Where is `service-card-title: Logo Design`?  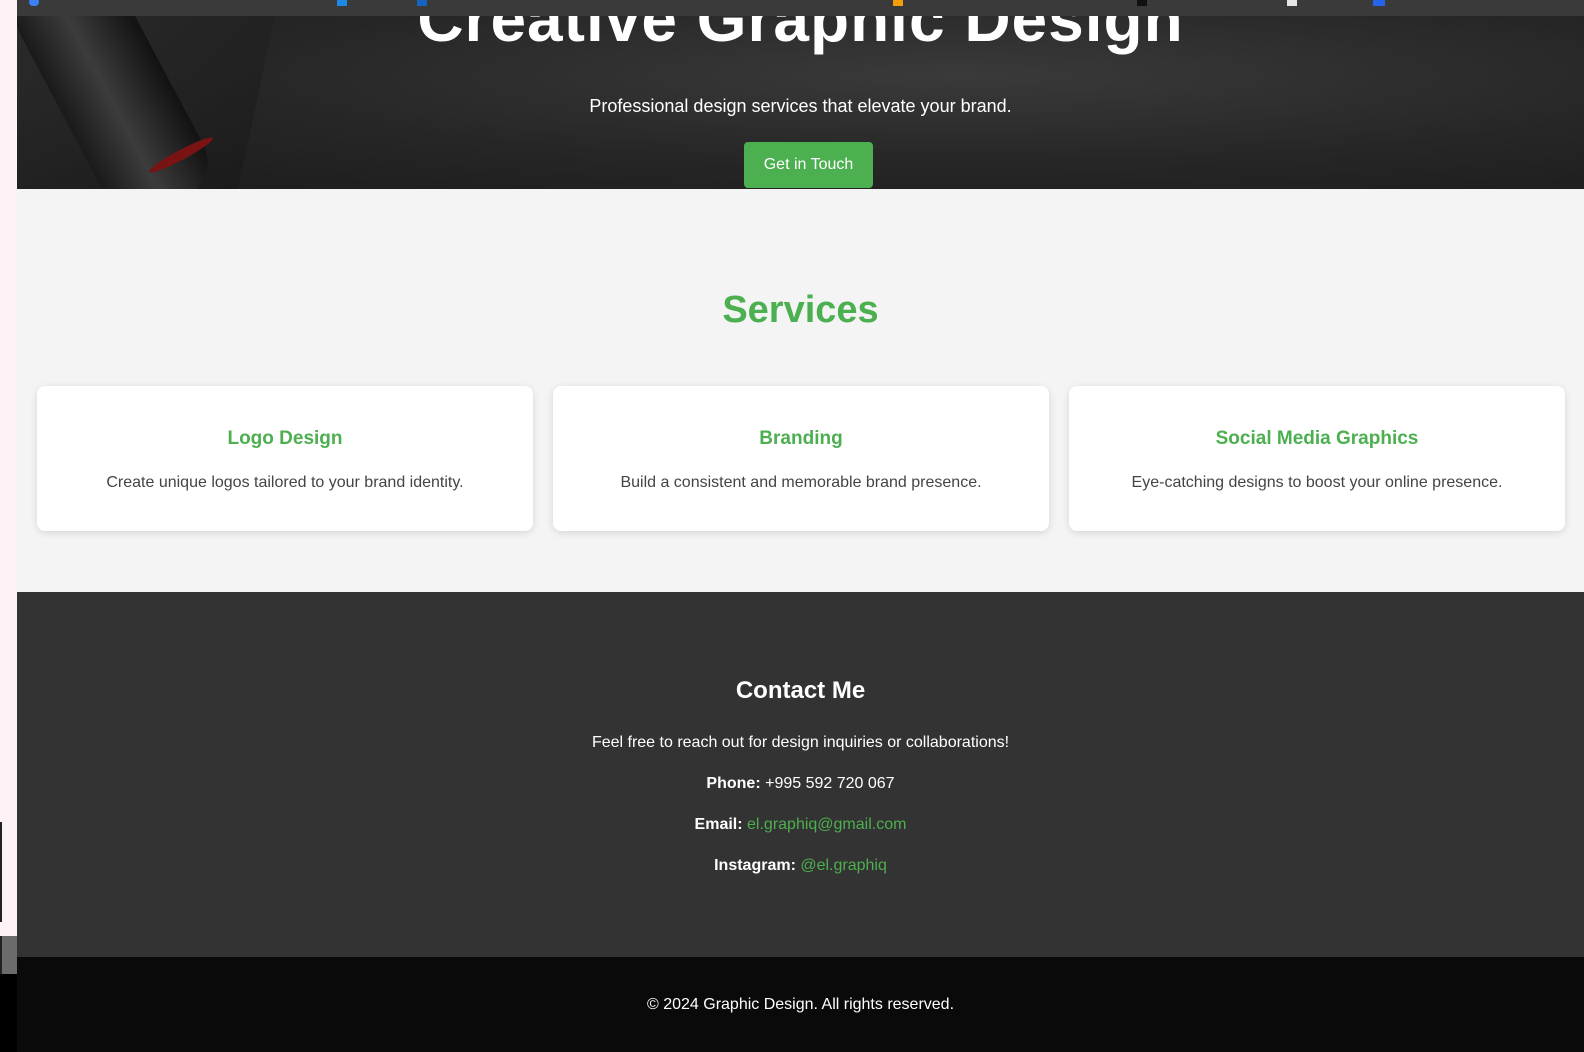
service-card-title: Logo Design is located at coordinates (285, 438).